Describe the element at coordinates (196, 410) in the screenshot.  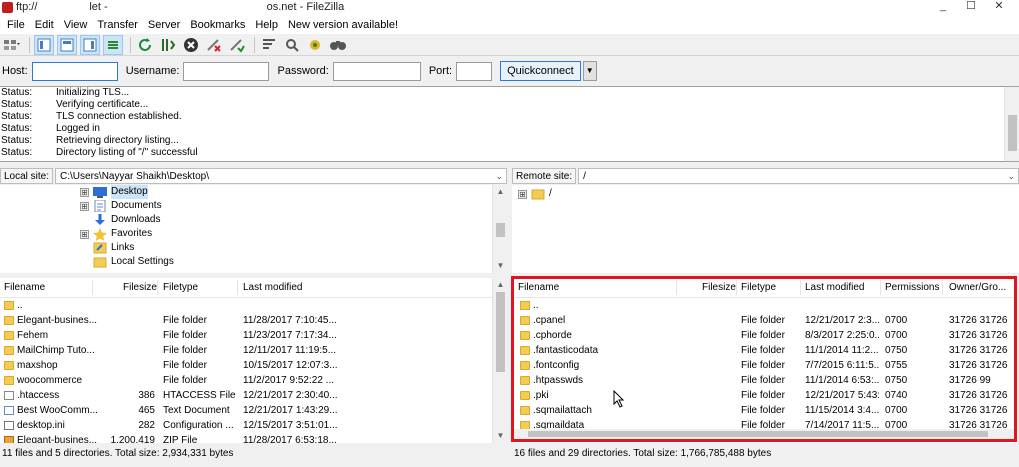
I see `cell-filetype: Text Document` at that location.